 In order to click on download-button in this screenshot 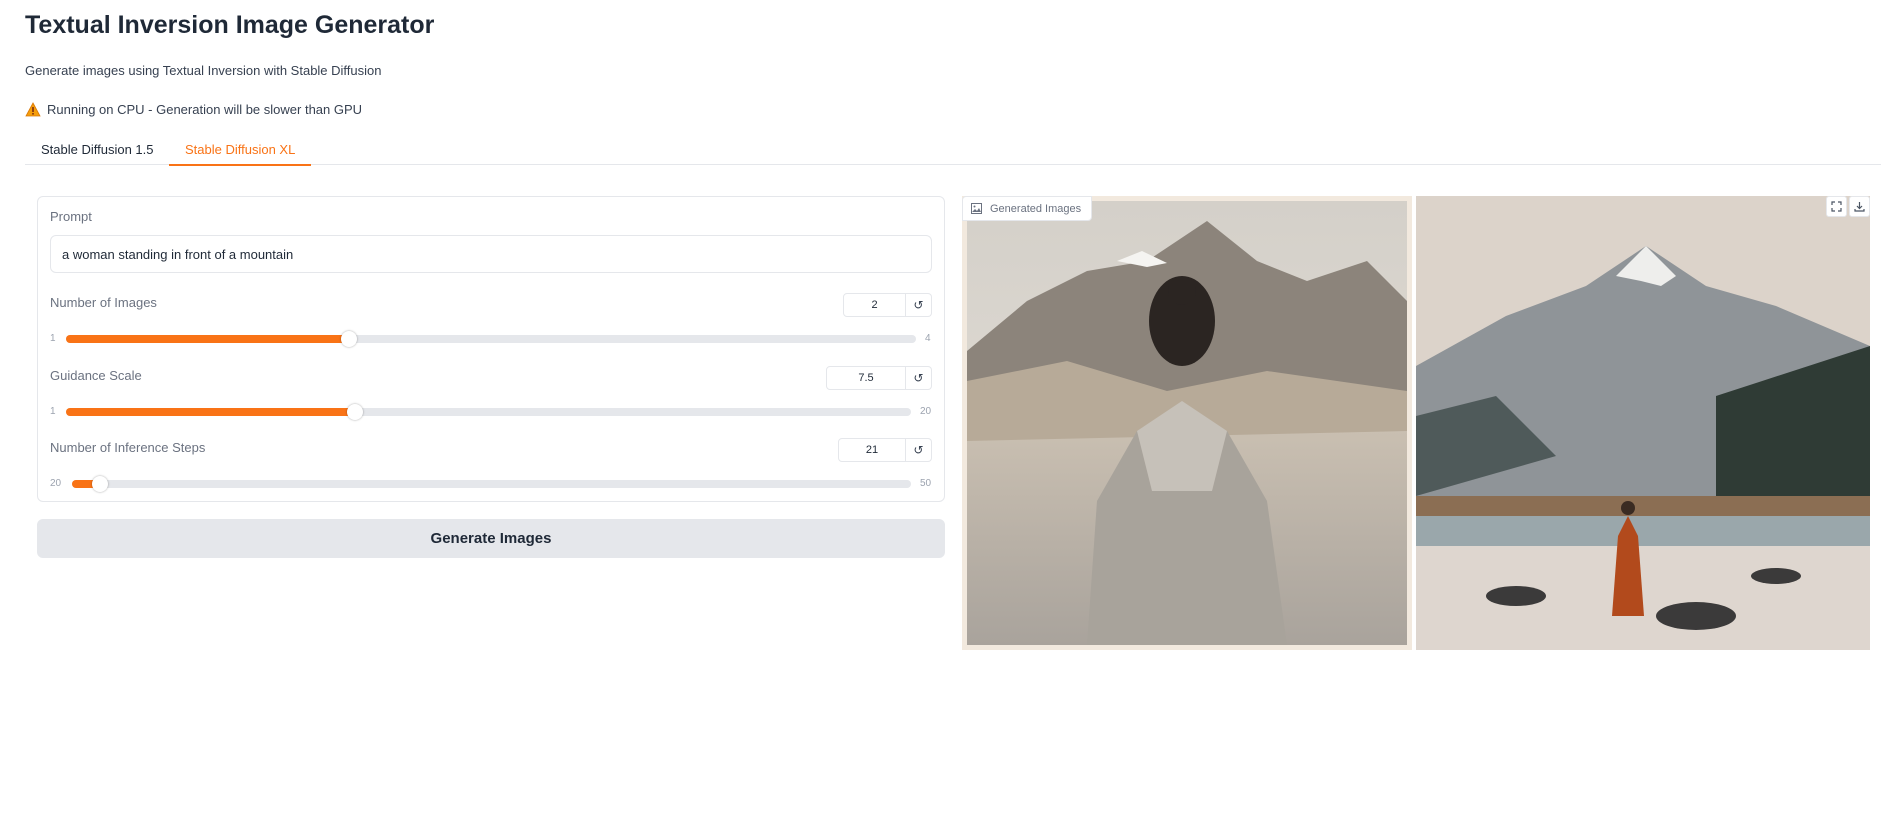, I will do `click(1859, 206)`.